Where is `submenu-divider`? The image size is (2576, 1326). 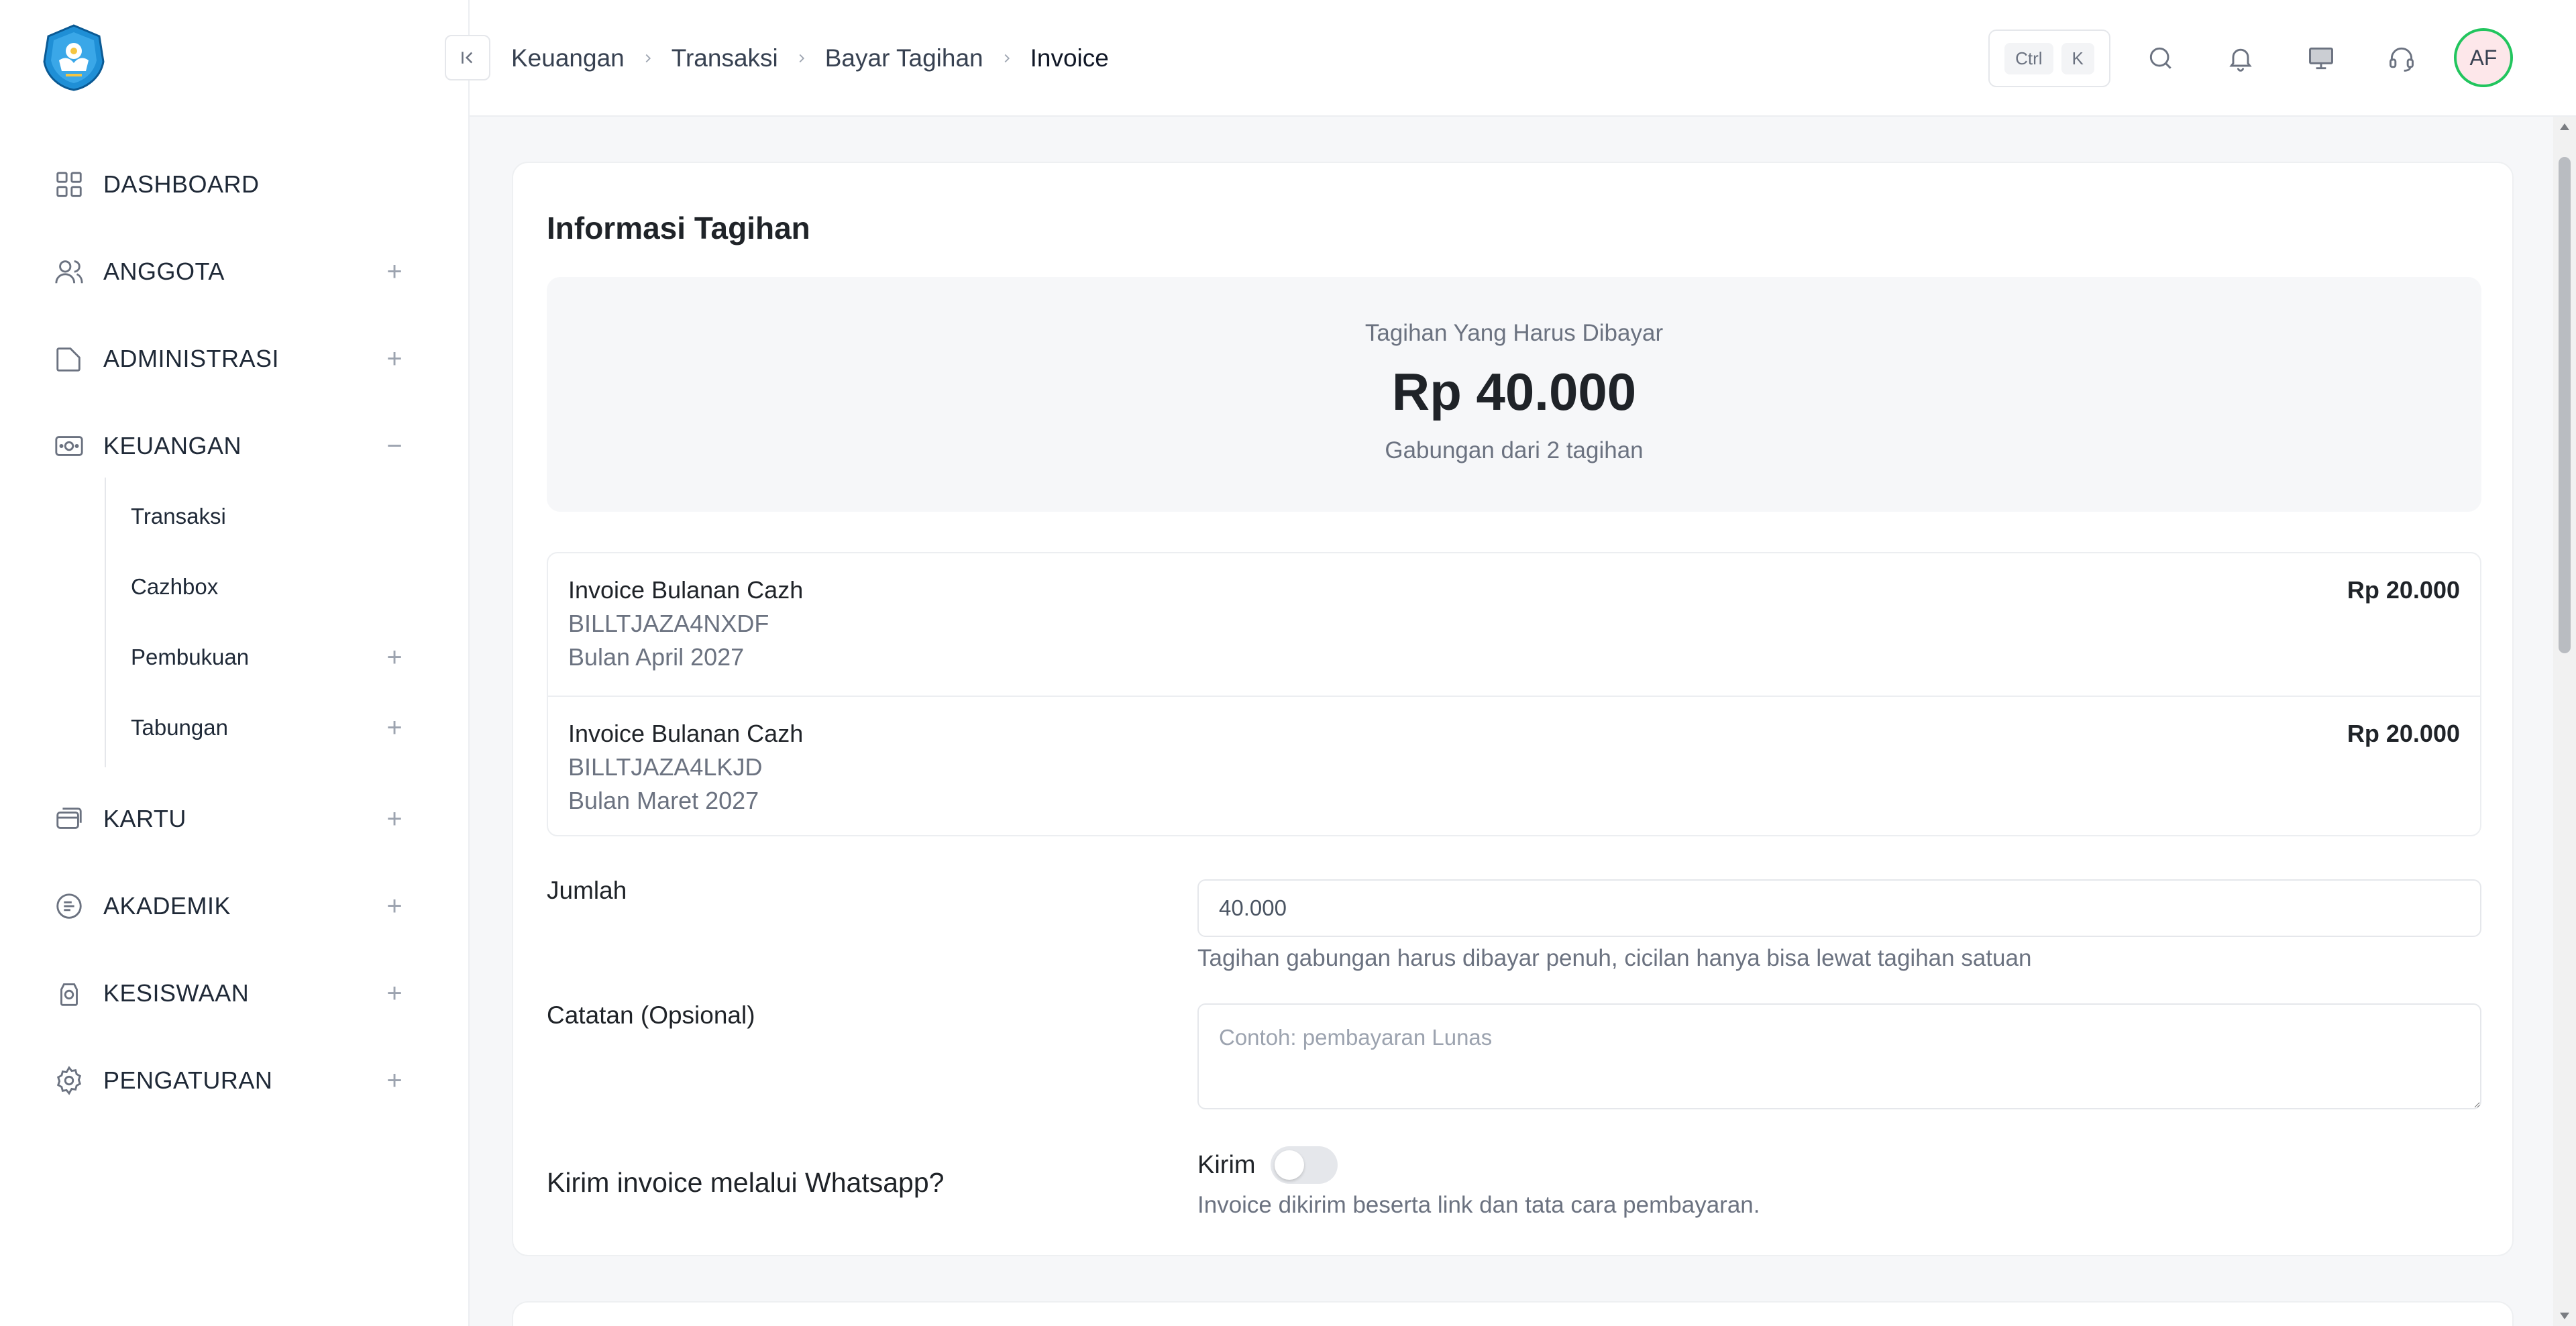 submenu-divider is located at coordinates (105, 622).